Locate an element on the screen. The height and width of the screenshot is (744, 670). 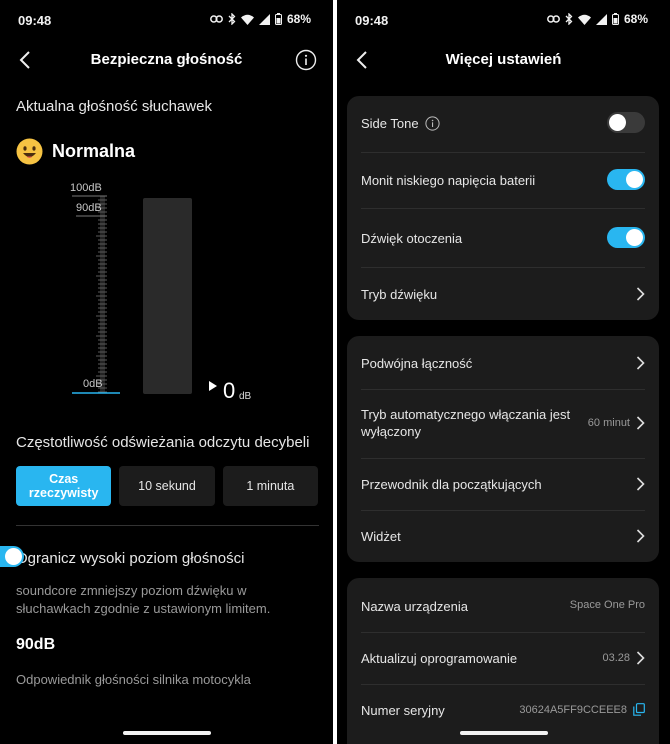
current-db-unit: dB is located at coordinates (245, 396).